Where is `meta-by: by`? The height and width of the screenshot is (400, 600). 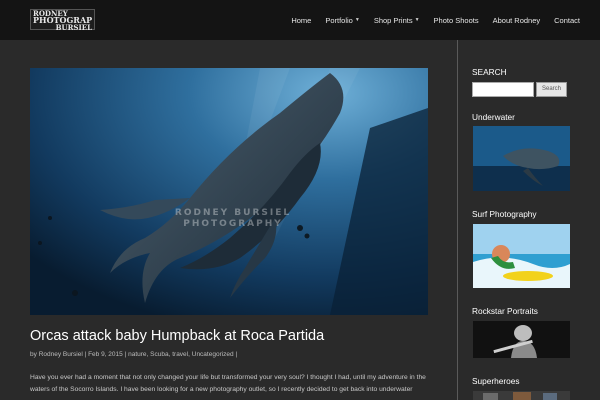
meta-by: by is located at coordinates (33, 354).